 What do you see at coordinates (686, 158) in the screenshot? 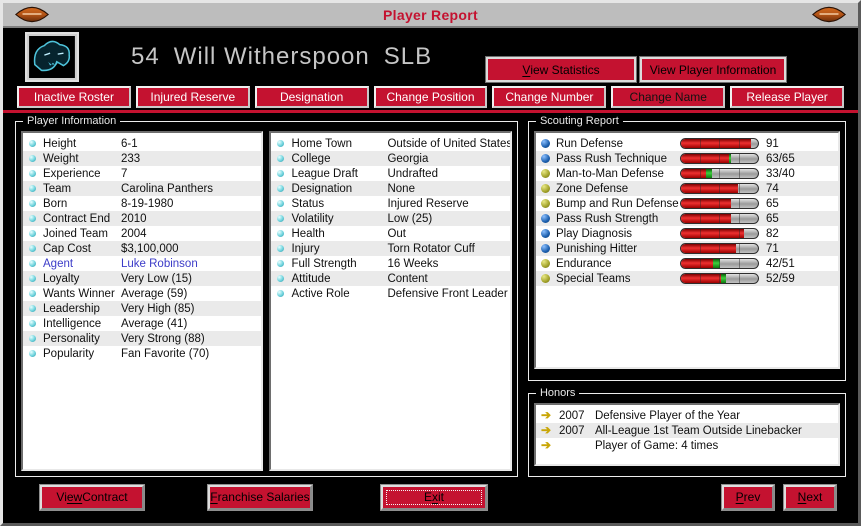
I see `rating-row: Pass Rush Technique 63/65` at bounding box center [686, 158].